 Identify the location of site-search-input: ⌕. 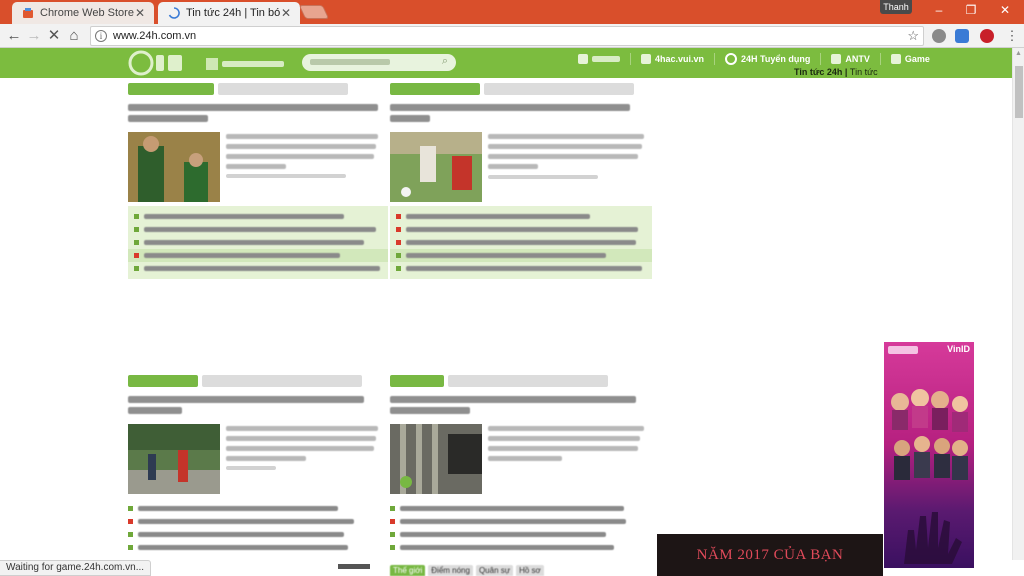
(379, 62).